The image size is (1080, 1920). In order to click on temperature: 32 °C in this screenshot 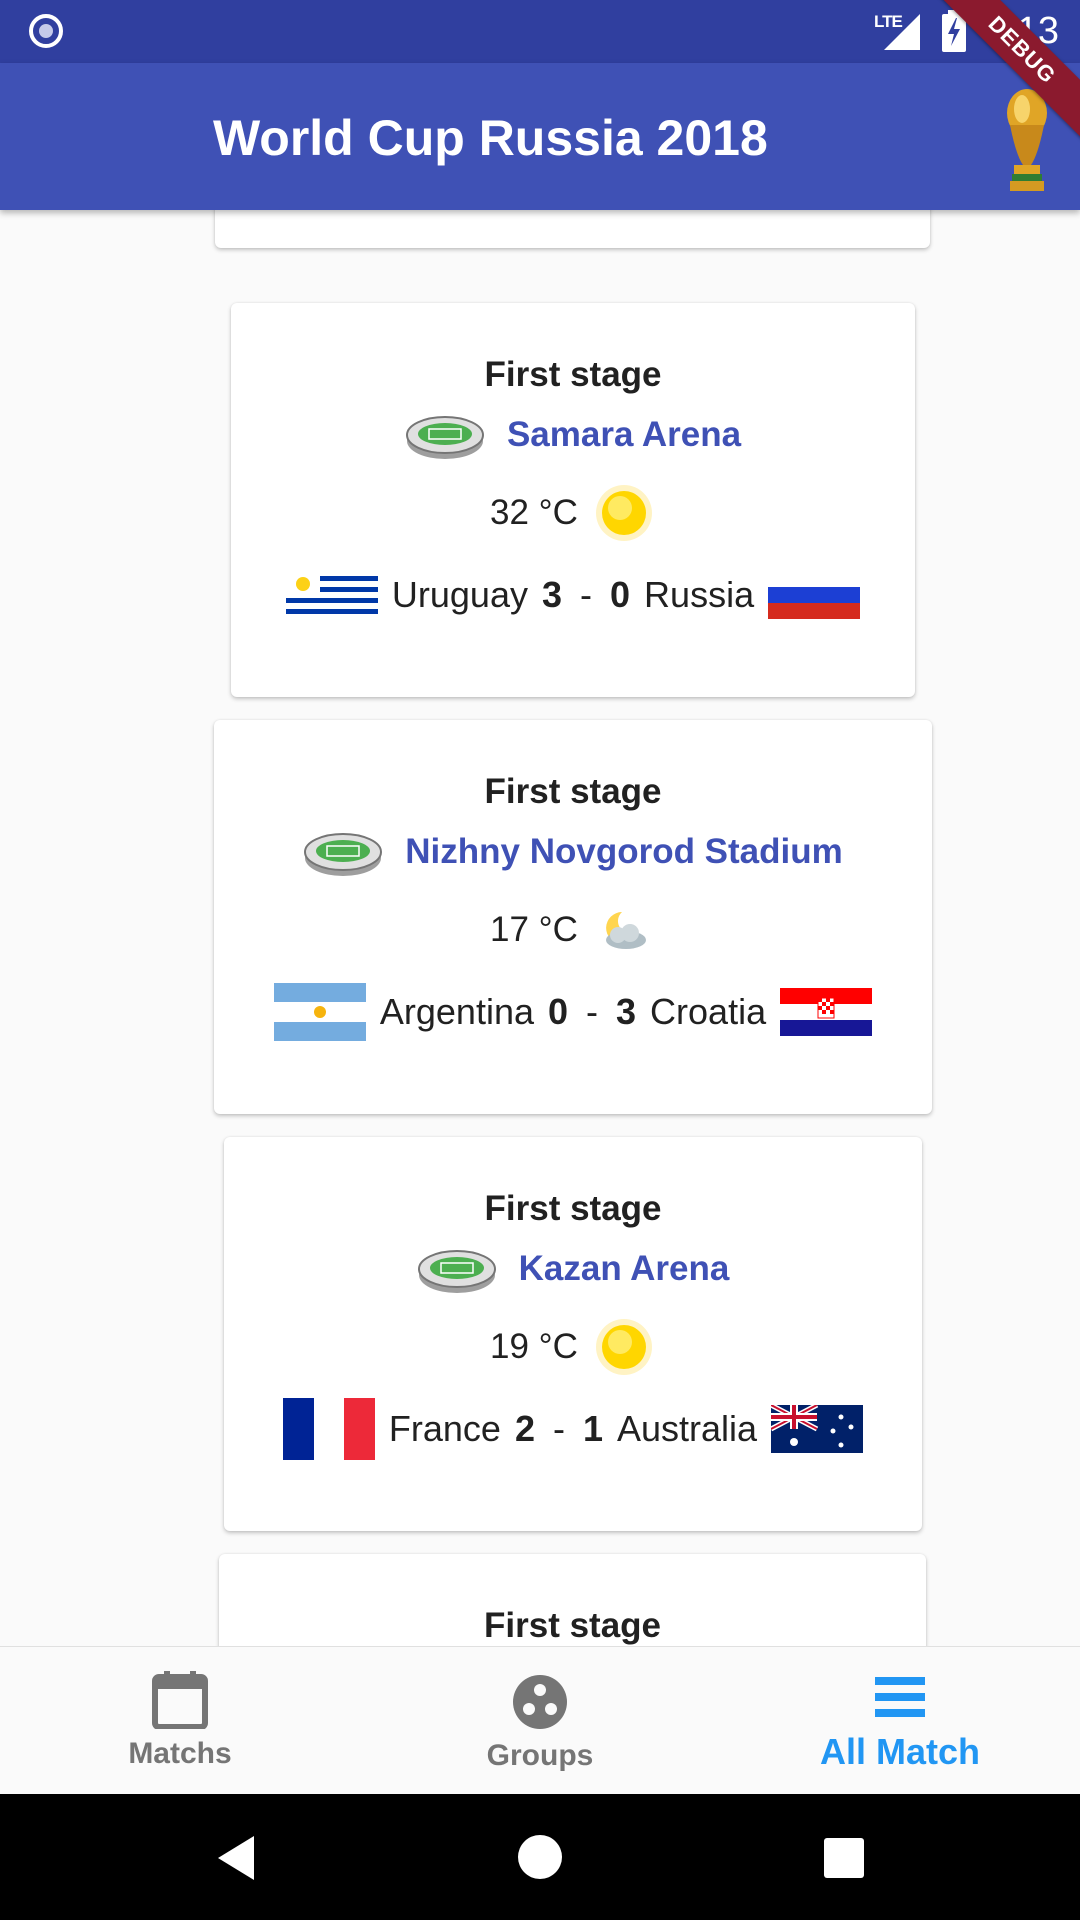, I will do `click(534, 512)`.